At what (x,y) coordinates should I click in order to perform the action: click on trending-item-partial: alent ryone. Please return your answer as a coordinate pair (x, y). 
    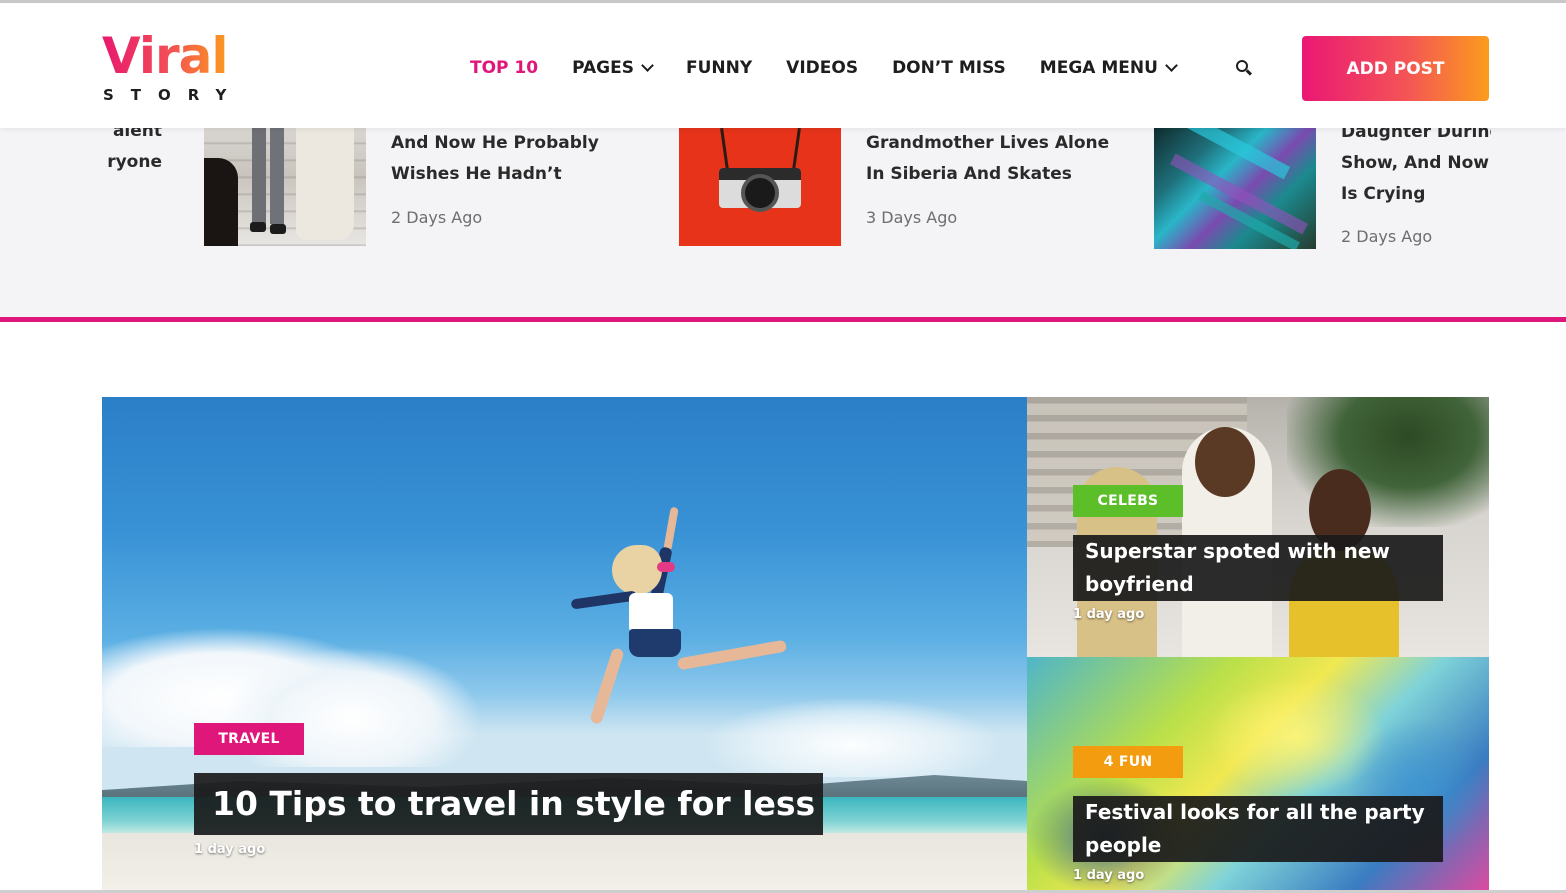
    Looking at the image, I should click on (132, 168).